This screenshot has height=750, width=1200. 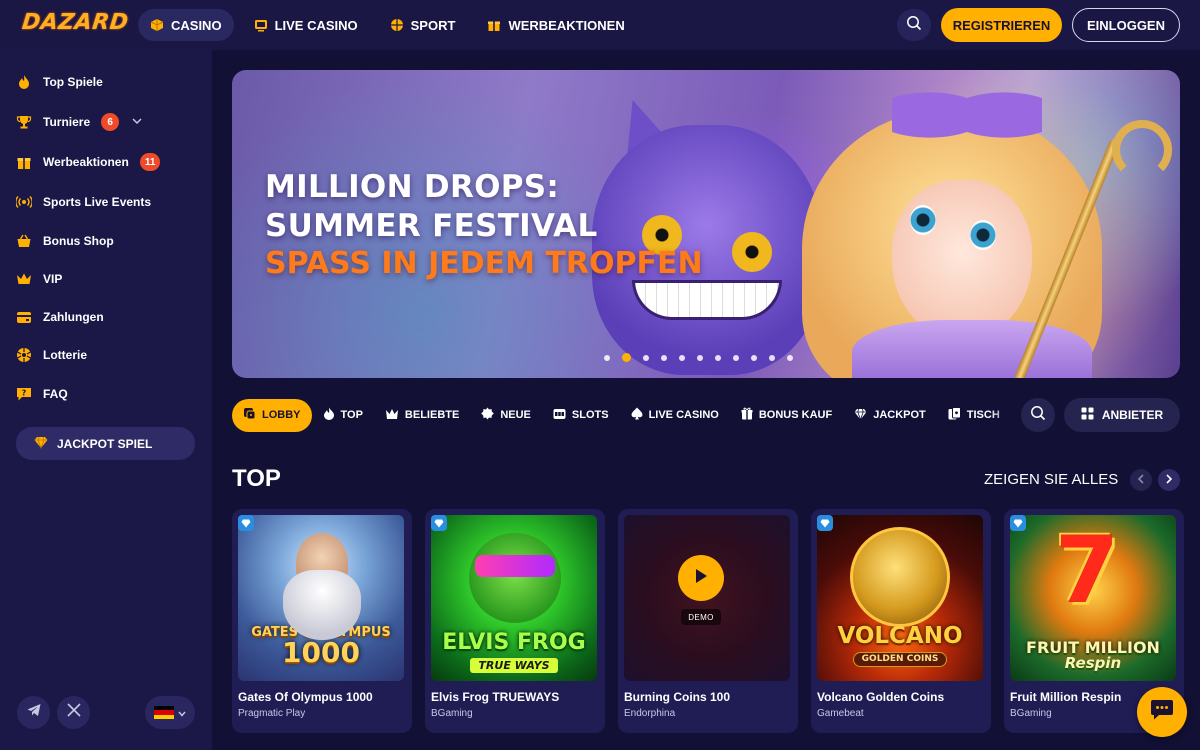 I want to click on nav-werbeaktionen: WERBEAKTIONEN, so click(x=555, y=25).